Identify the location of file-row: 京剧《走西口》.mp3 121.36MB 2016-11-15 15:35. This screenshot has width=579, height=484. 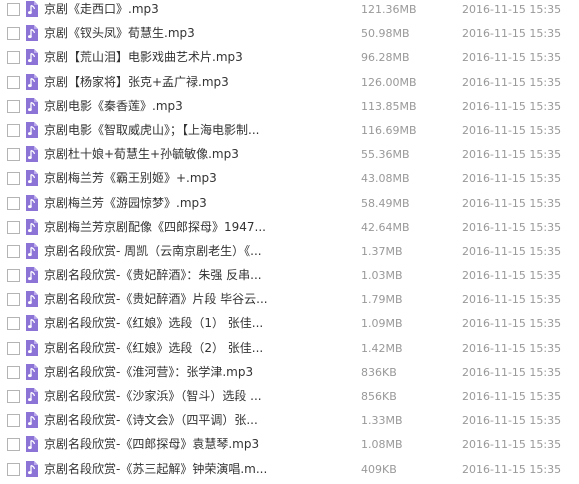
(289, 11).